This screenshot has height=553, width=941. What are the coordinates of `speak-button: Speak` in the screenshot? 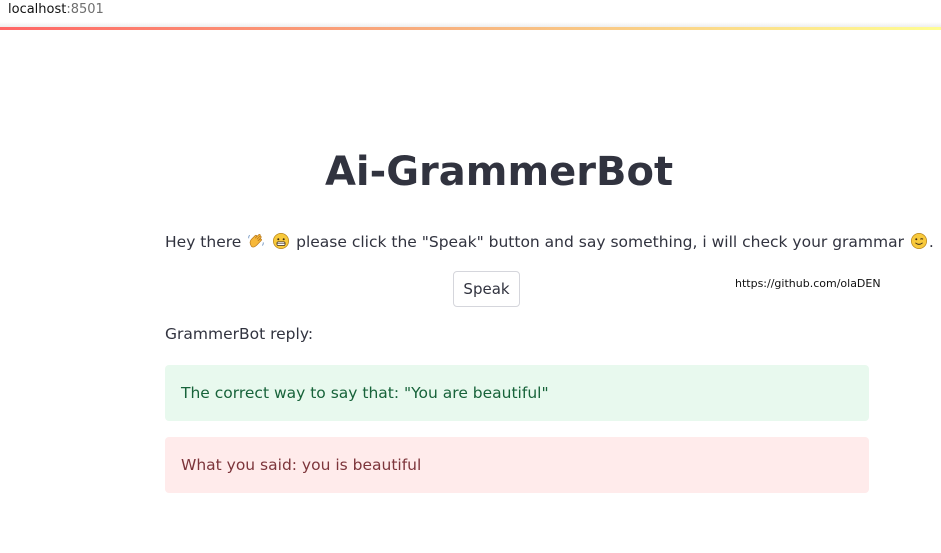 It's located at (486, 289).